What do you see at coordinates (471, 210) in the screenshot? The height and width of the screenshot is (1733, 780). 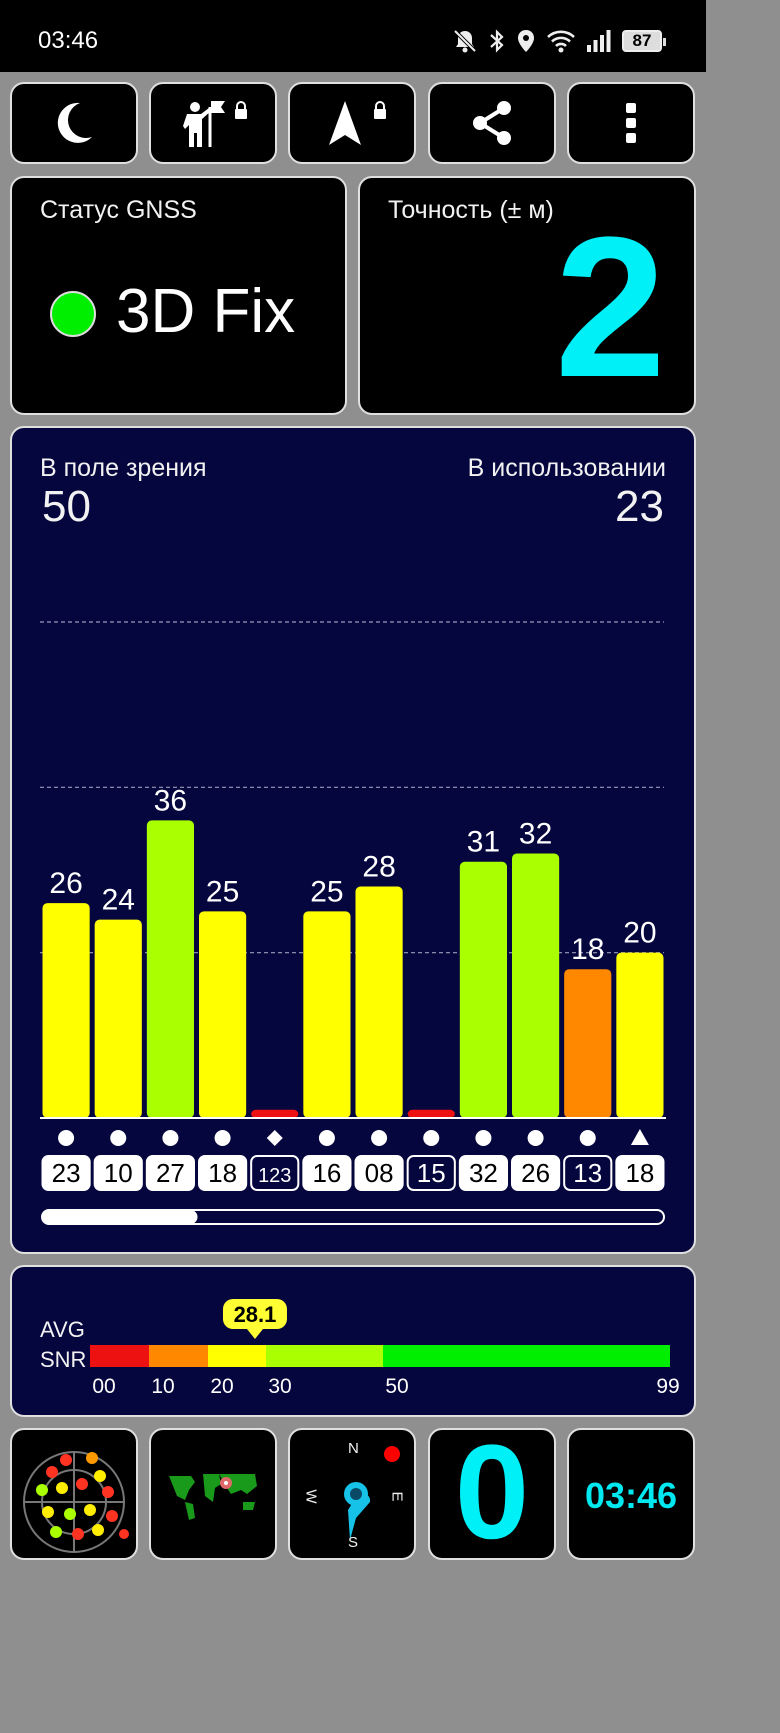 I see `accuracy-label: Точность (± м)` at bounding box center [471, 210].